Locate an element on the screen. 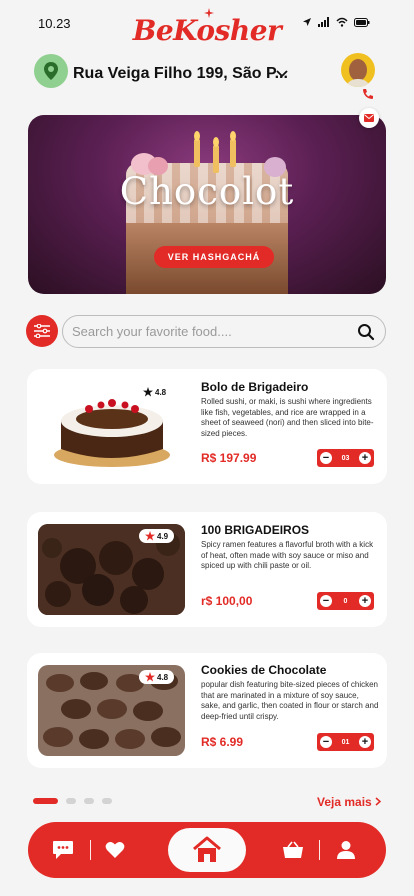 This screenshot has width=414, height=896. rating-badge: 4.9 is located at coordinates (157, 536).